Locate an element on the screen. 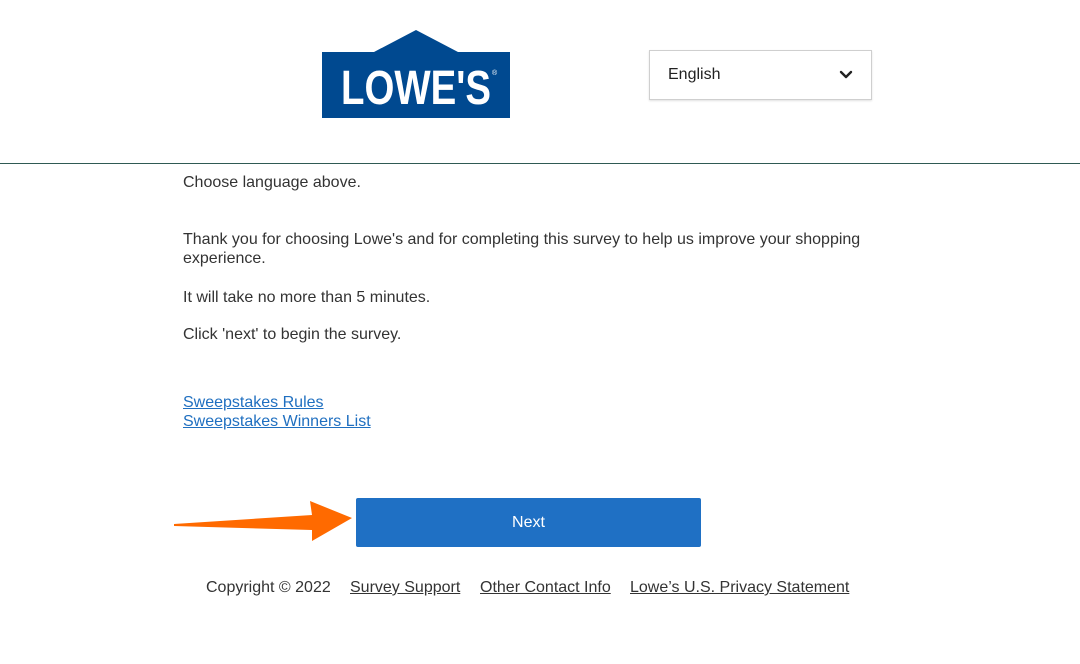  privacy-statement-link: Lowe’s U.S. Privacy Statement is located at coordinates (739, 588).